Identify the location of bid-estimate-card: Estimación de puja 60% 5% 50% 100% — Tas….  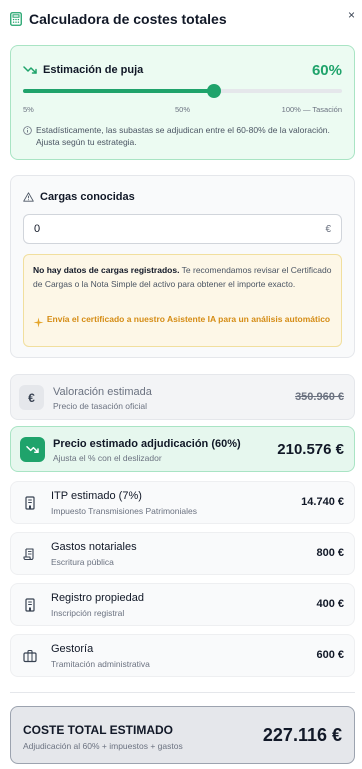
(182, 102).